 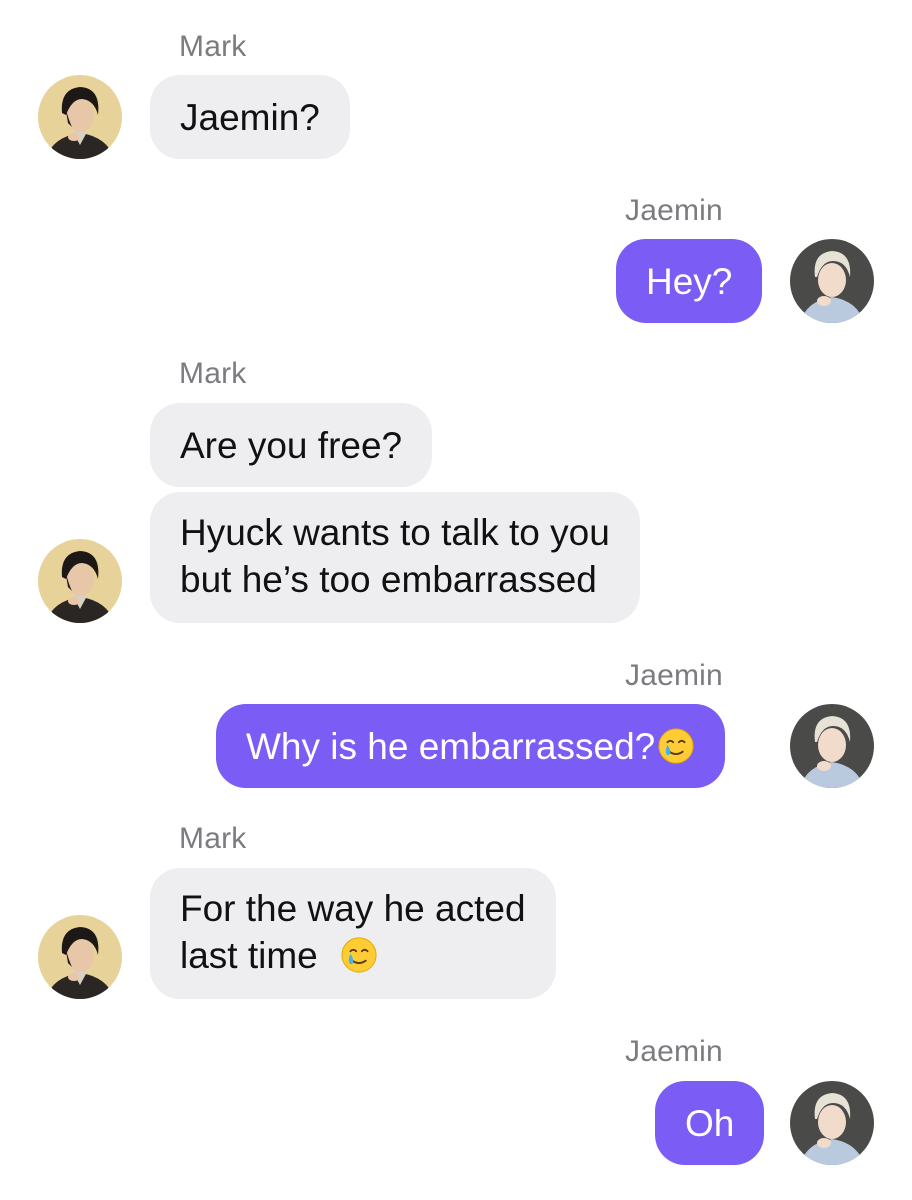 I want to click on incoming-message-bubble: Are you free?, so click(x=291, y=445).